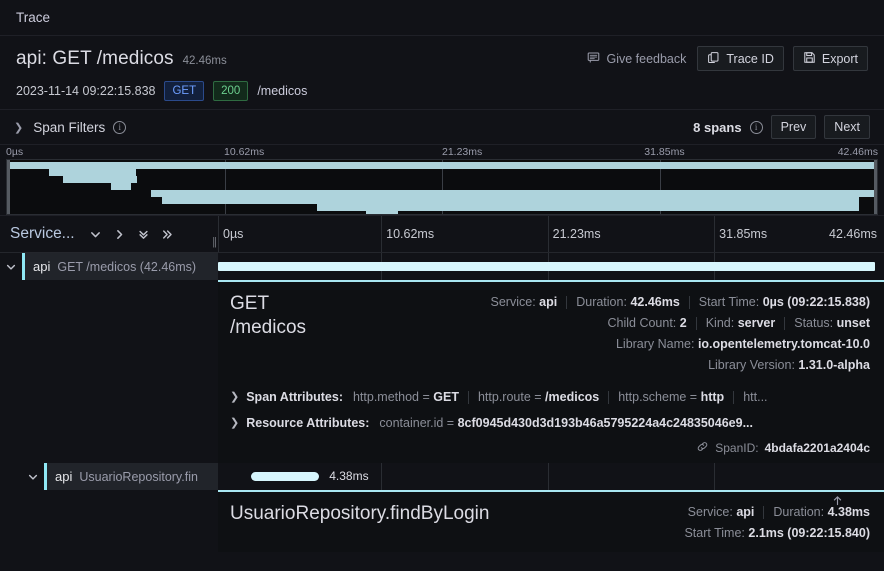 This screenshot has height=571, width=884. What do you see at coordinates (442, 234) in the screenshot?
I see `spans-table-header: Service... || 0µs 10.62ms 21.23ms 31.85m` at bounding box center [442, 234].